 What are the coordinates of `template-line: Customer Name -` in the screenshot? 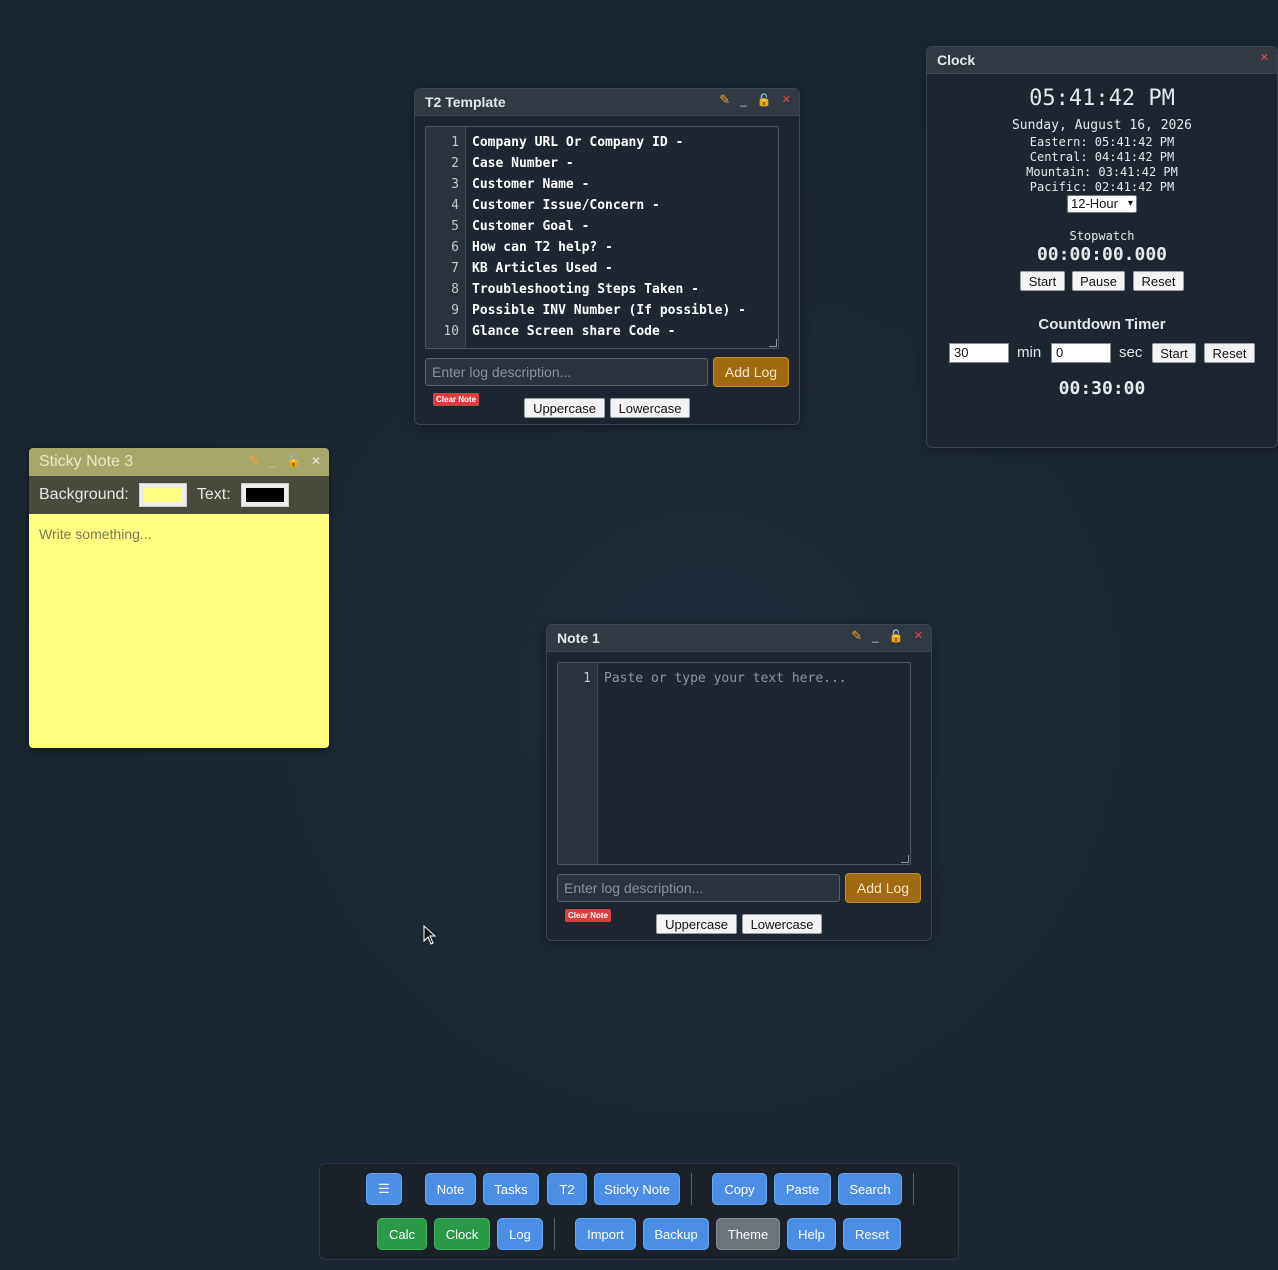 It's located at (625, 184).